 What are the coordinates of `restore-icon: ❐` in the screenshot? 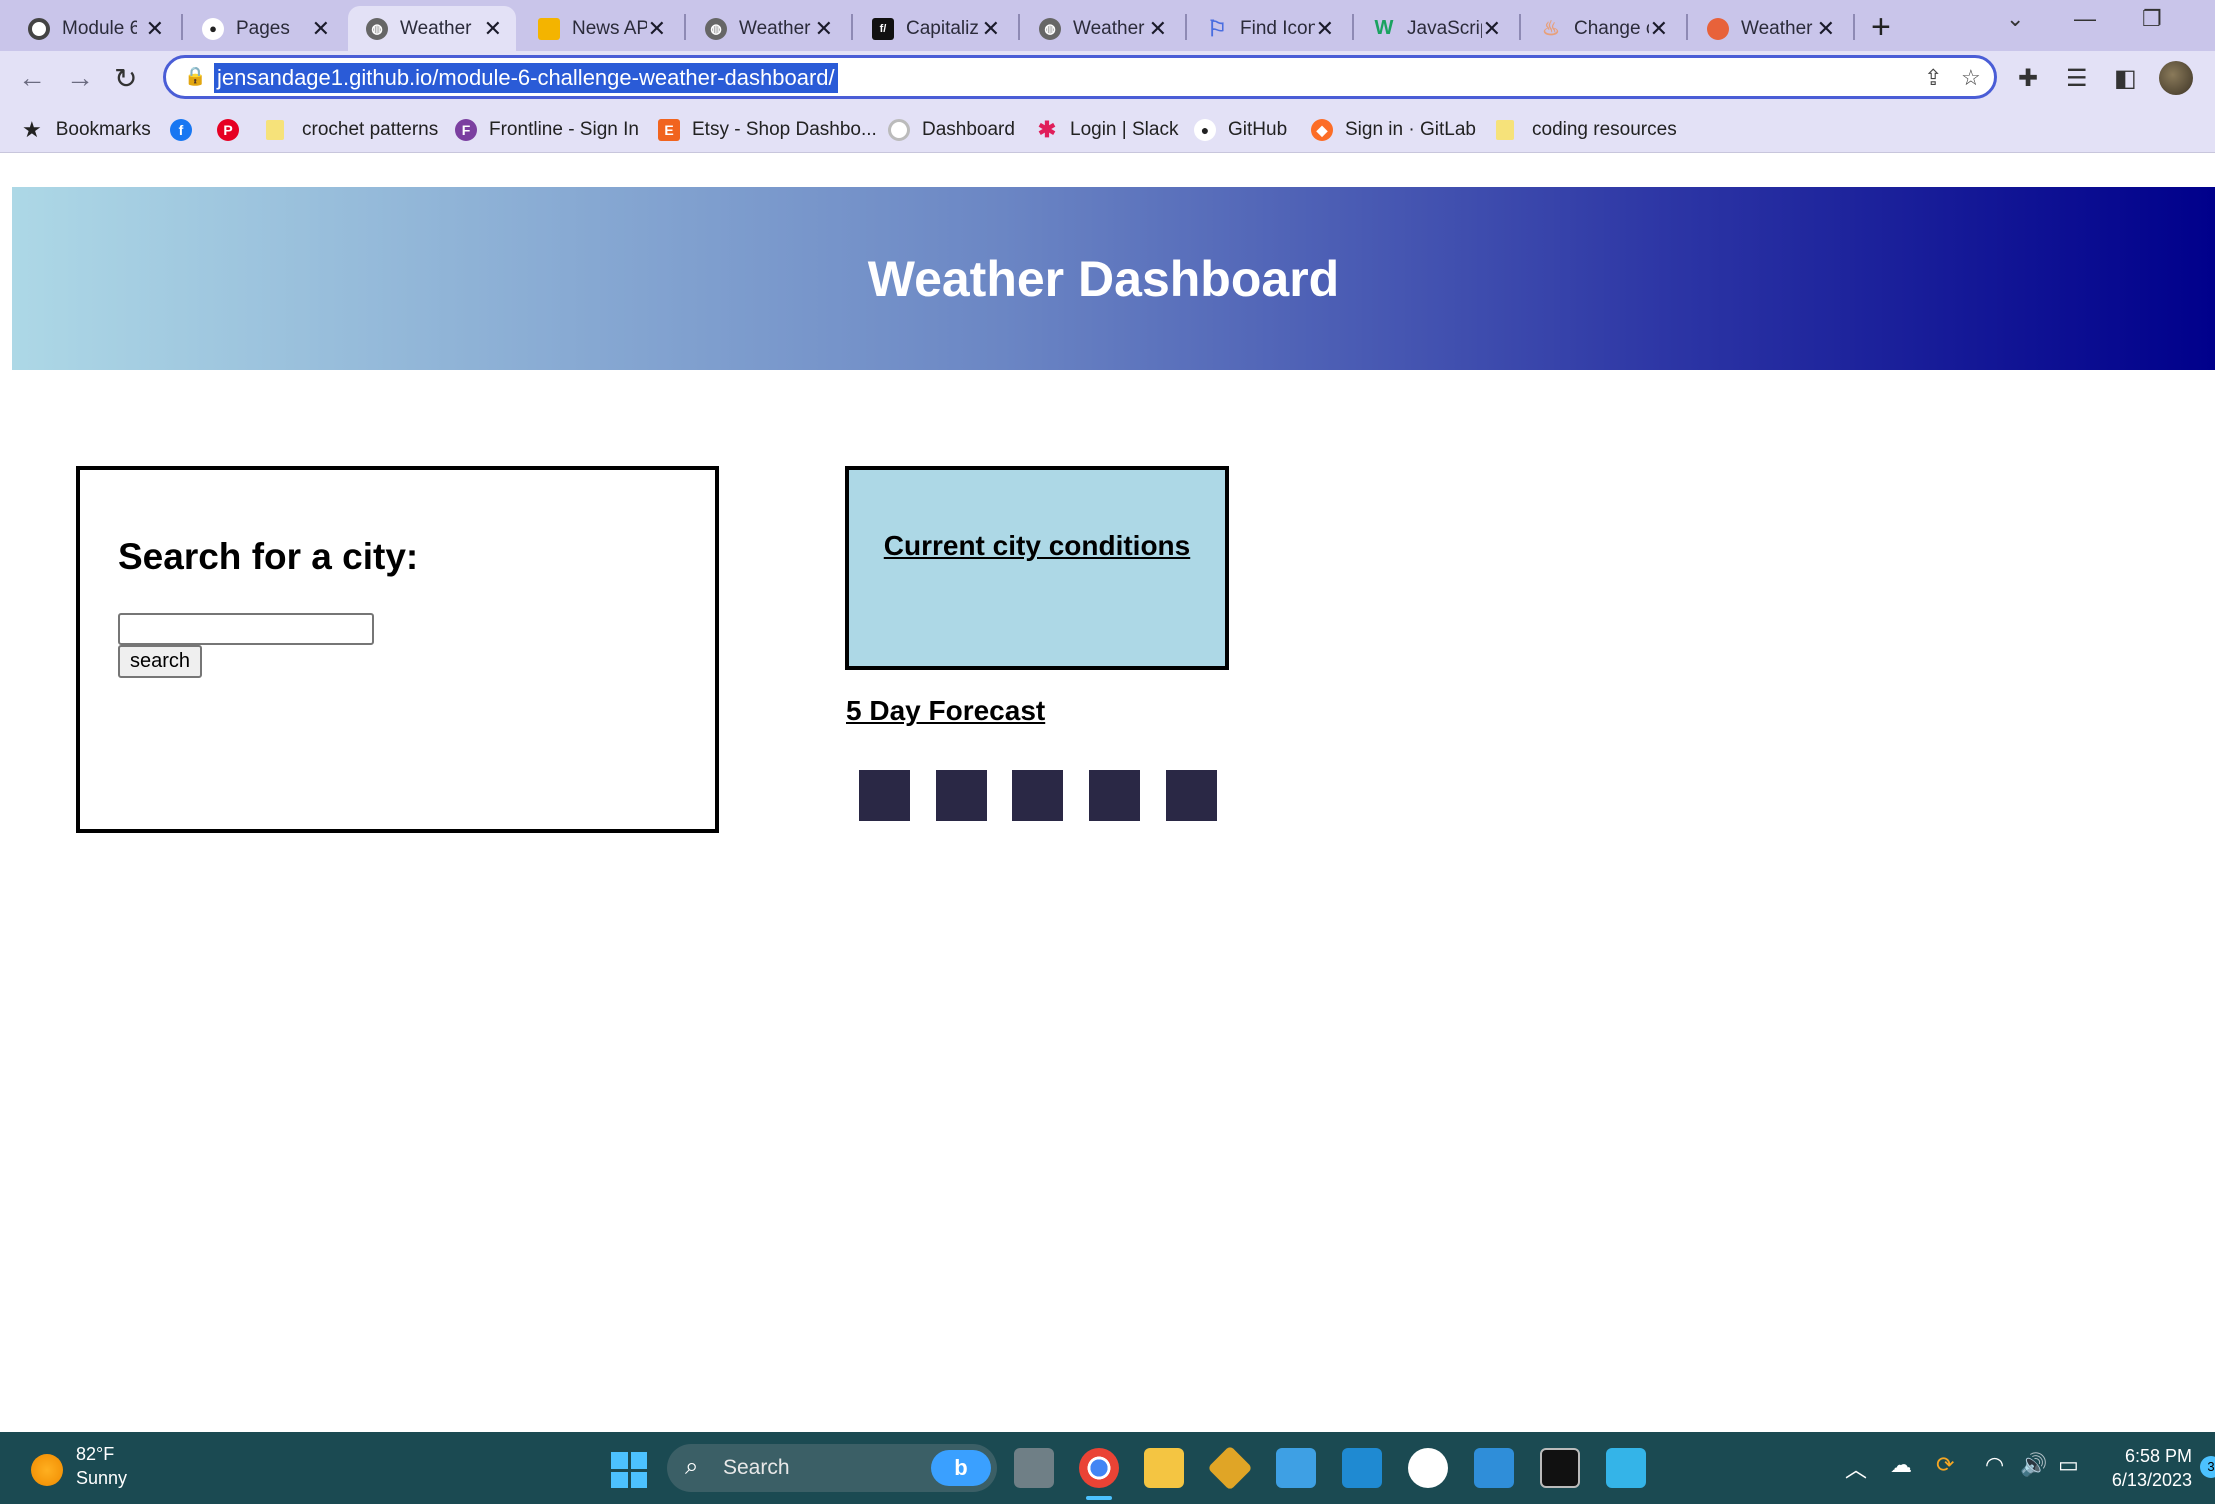 It's located at (2152, 19).